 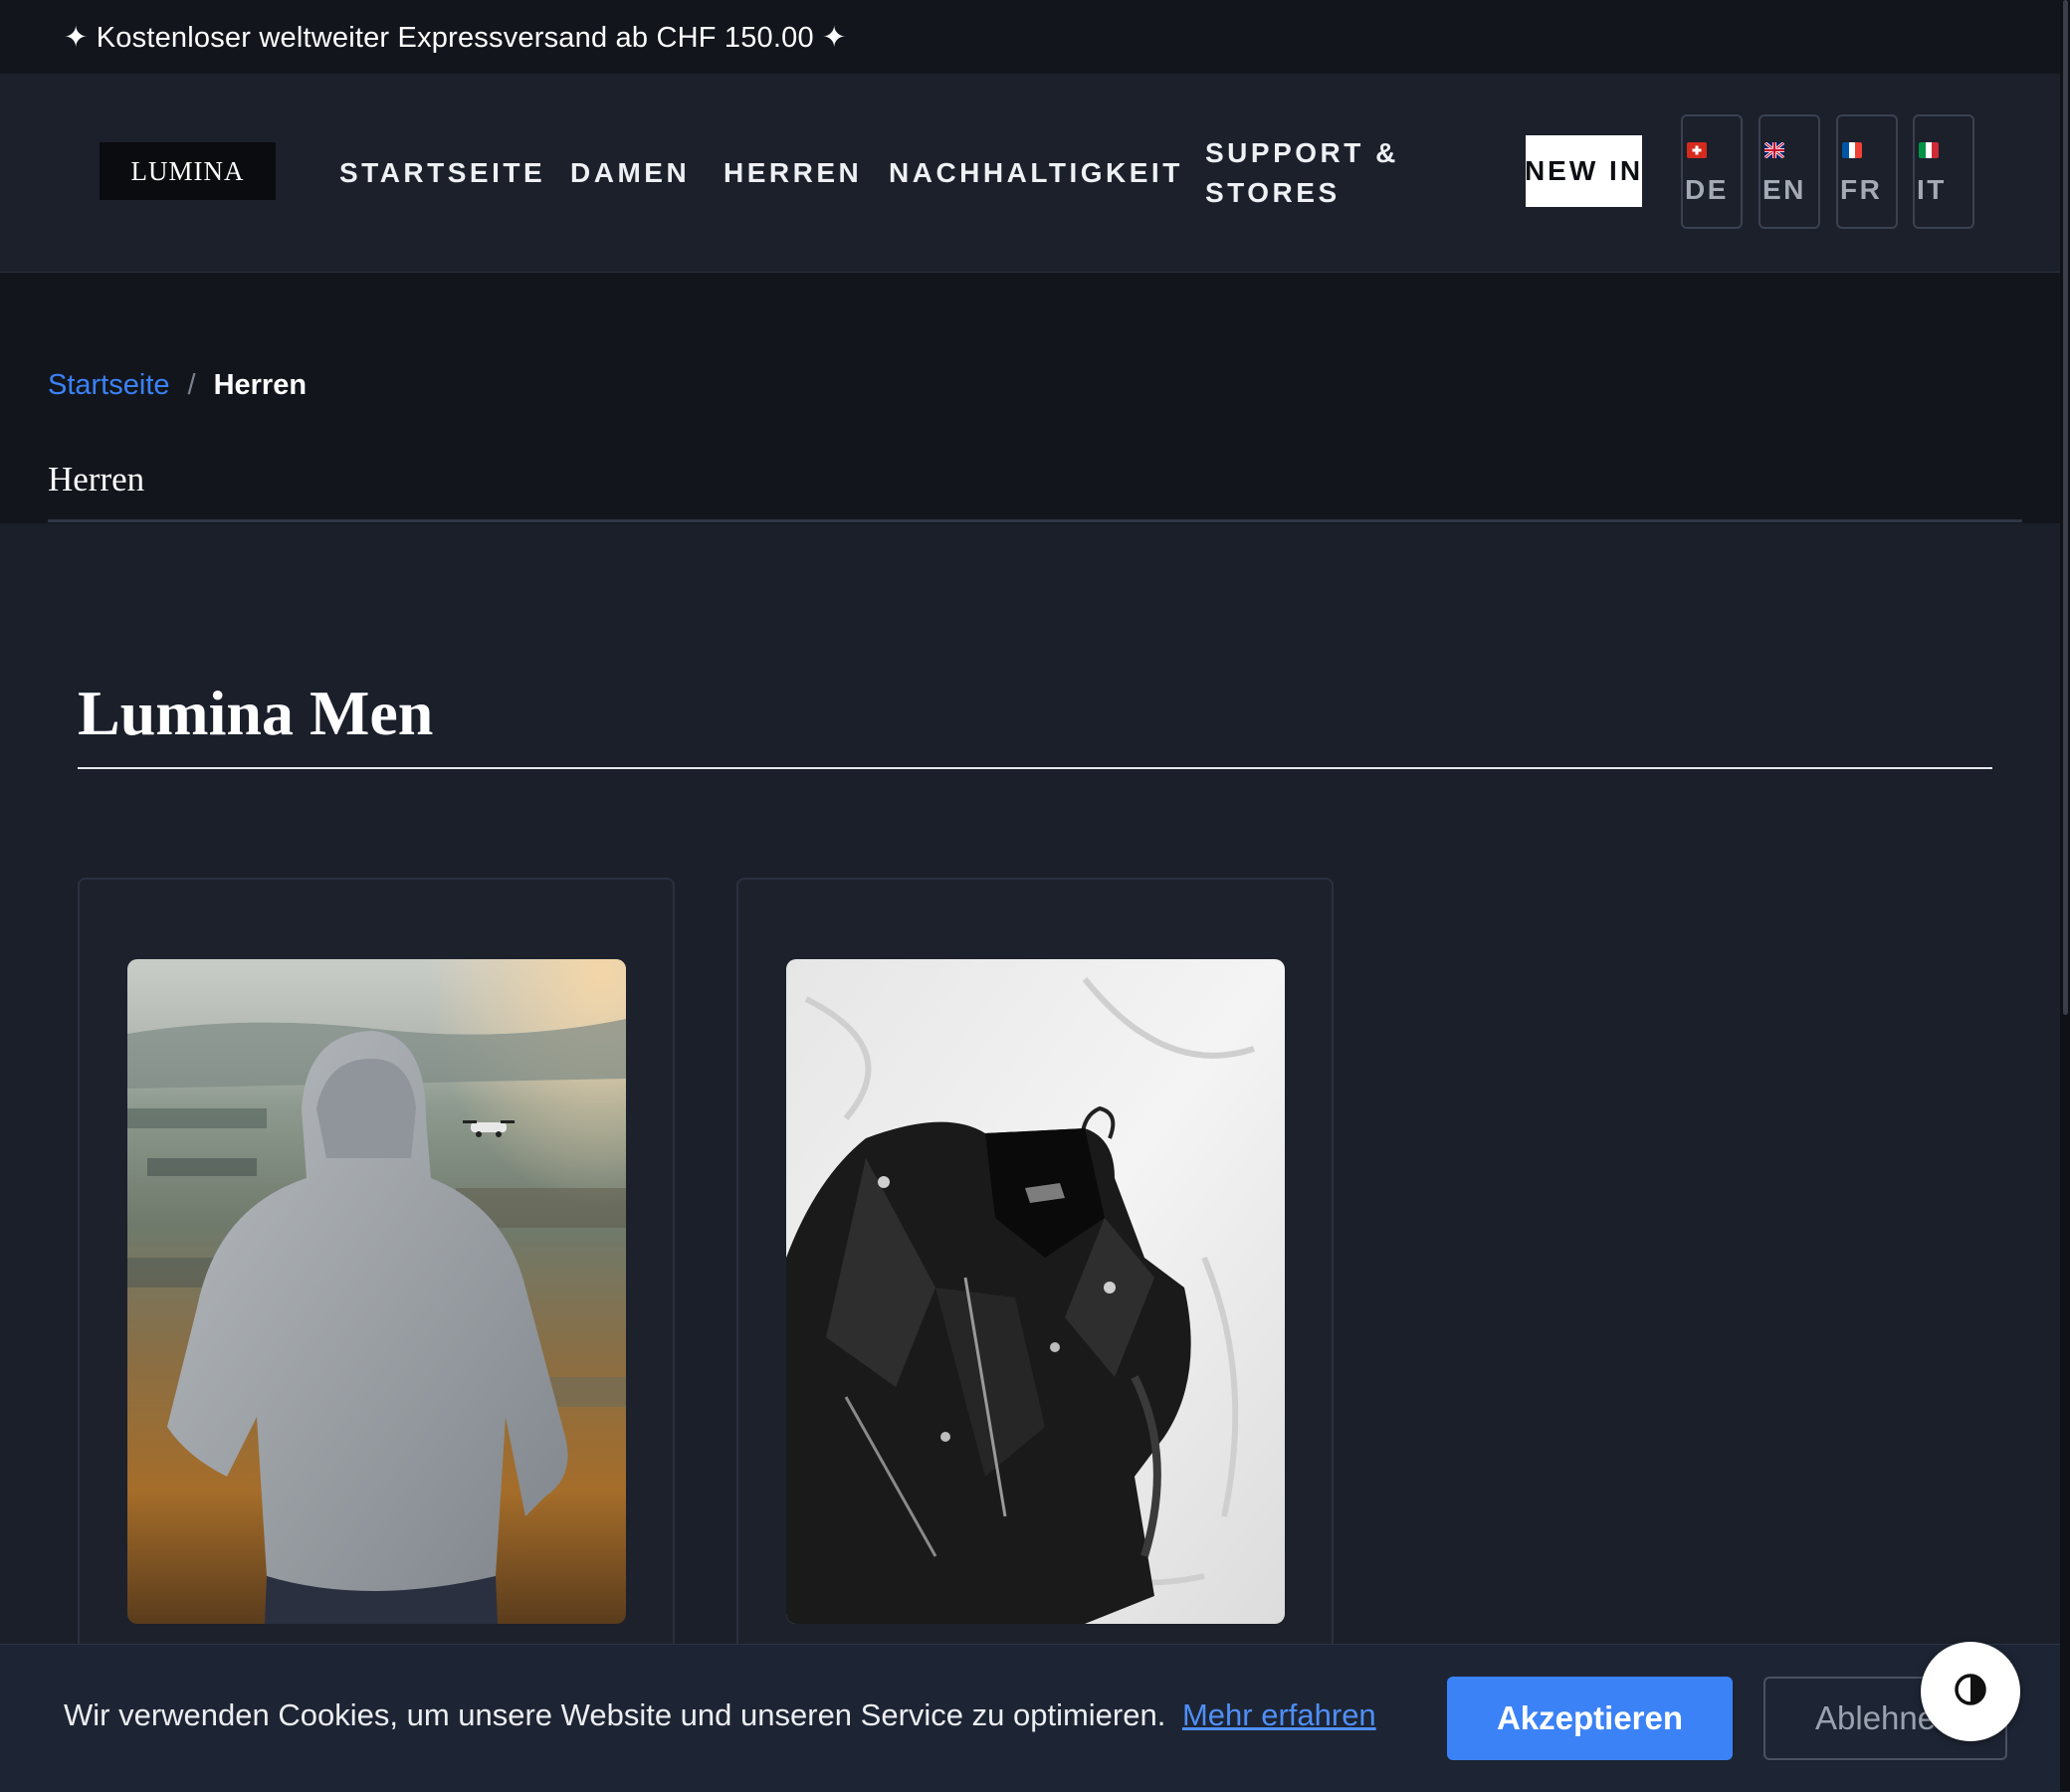 I want to click on flag-fr-icon, so click(x=1852, y=150).